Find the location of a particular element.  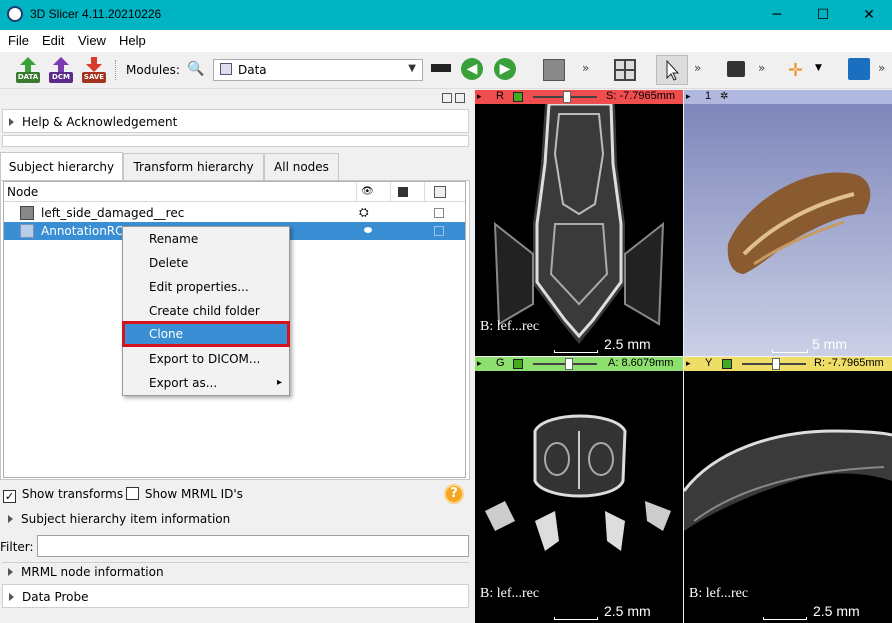

tab-all-nodes: All nodes is located at coordinates (301, 166).